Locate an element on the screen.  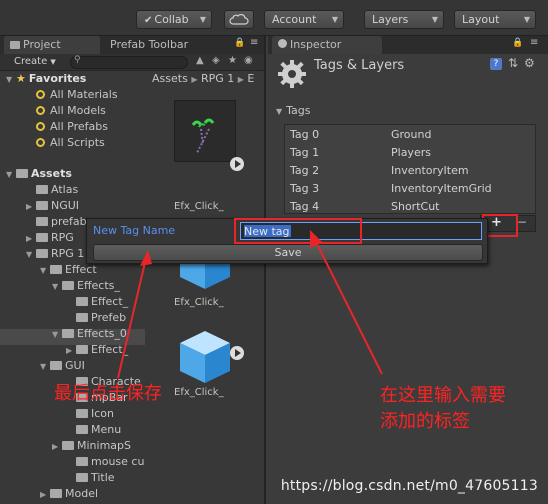
annotation-input-note-2: 添加的标签 is located at coordinates (425, 421).